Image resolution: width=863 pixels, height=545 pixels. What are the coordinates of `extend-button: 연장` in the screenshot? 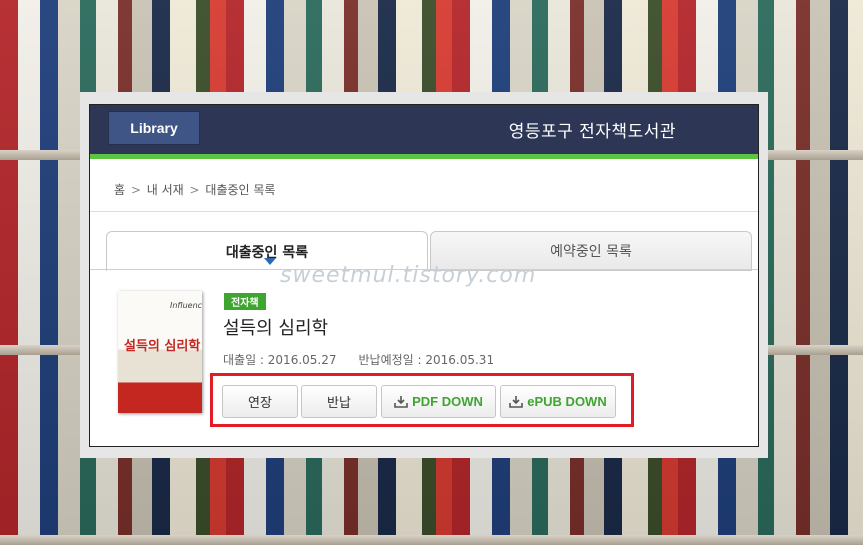 It's located at (260, 401).